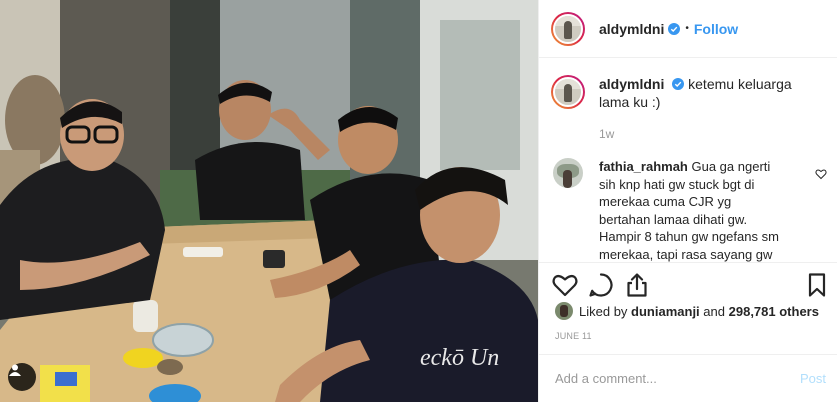  What do you see at coordinates (568, 28) in the screenshot?
I see `author-avatar` at bounding box center [568, 28].